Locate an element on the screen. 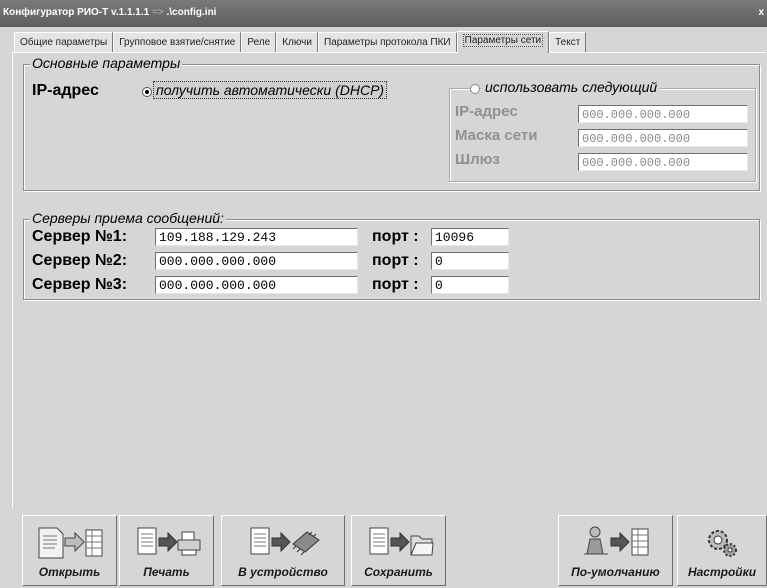 The height and width of the screenshot is (588, 767). tab-keys: Ключи is located at coordinates (297, 42).